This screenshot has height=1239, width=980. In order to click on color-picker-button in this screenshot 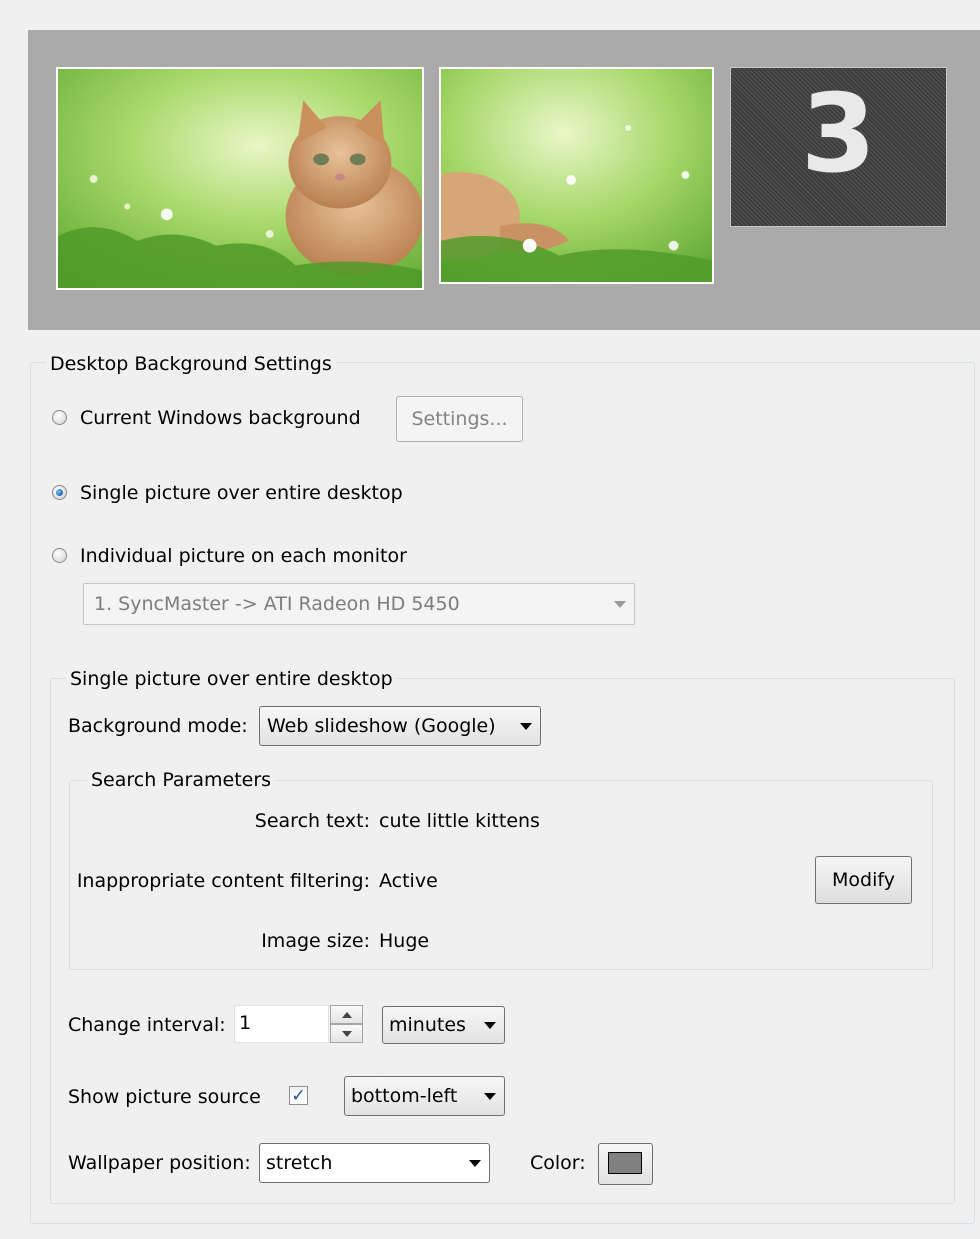, I will do `click(625, 1164)`.